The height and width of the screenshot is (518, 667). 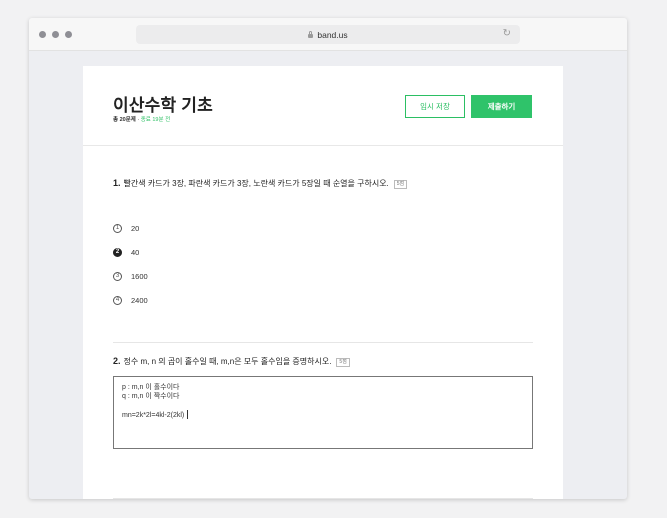 What do you see at coordinates (501, 106) in the screenshot?
I see `submit-button: 제출하기` at bounding box center [501, 106].